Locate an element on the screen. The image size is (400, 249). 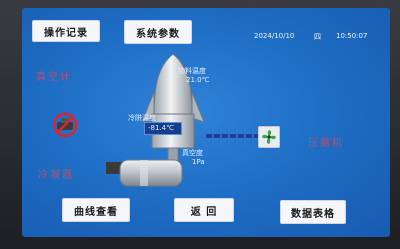
curve-view-button: 曲线查看 is located at coordinates (96, 210).